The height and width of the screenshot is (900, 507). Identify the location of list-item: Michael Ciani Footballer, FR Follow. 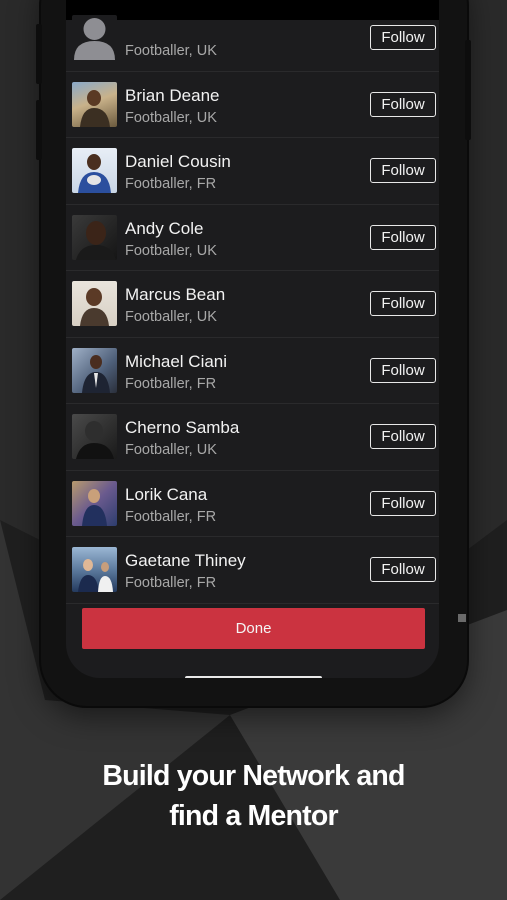
(252, 371).